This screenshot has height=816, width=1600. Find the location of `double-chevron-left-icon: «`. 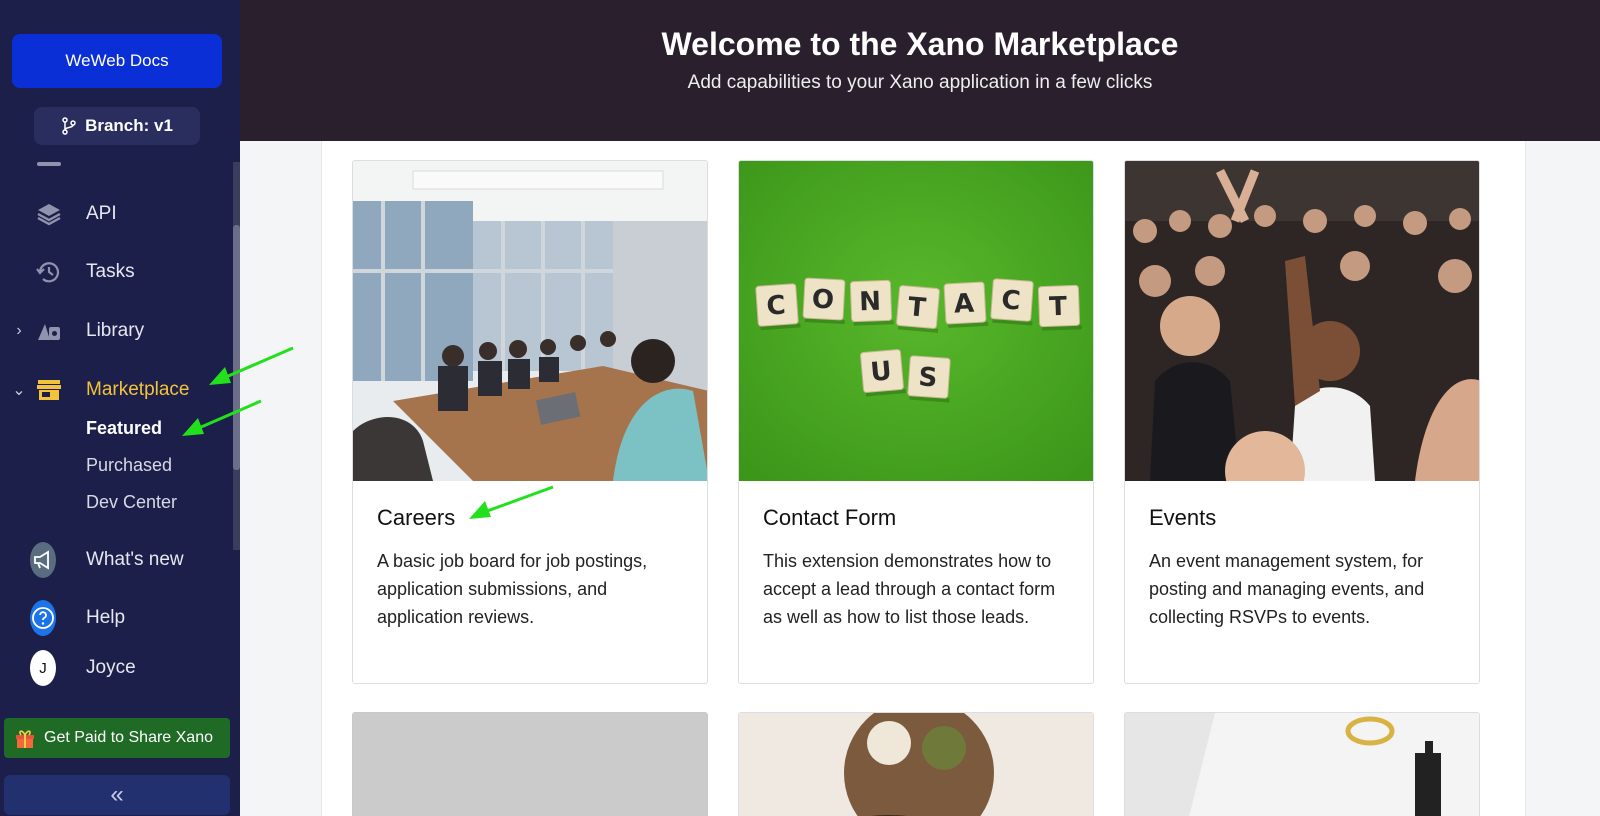

double-chevron-left-icon: « is located at coordinates (117, 794).